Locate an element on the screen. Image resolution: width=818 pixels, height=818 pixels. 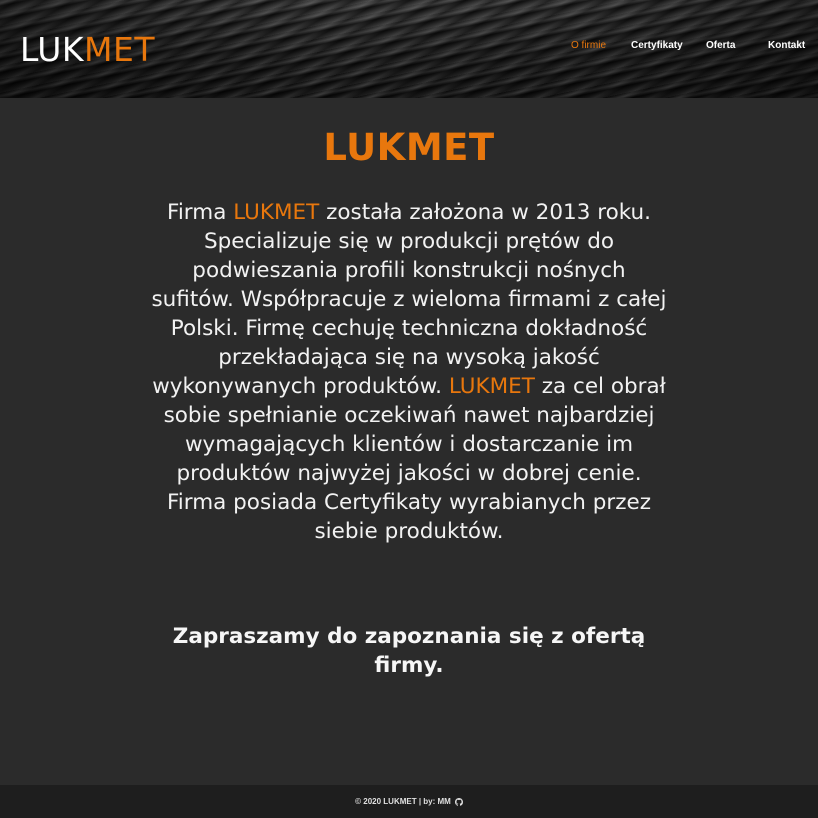
nav-item-o-firmie: O firmie is located at coordinates (588, 46).